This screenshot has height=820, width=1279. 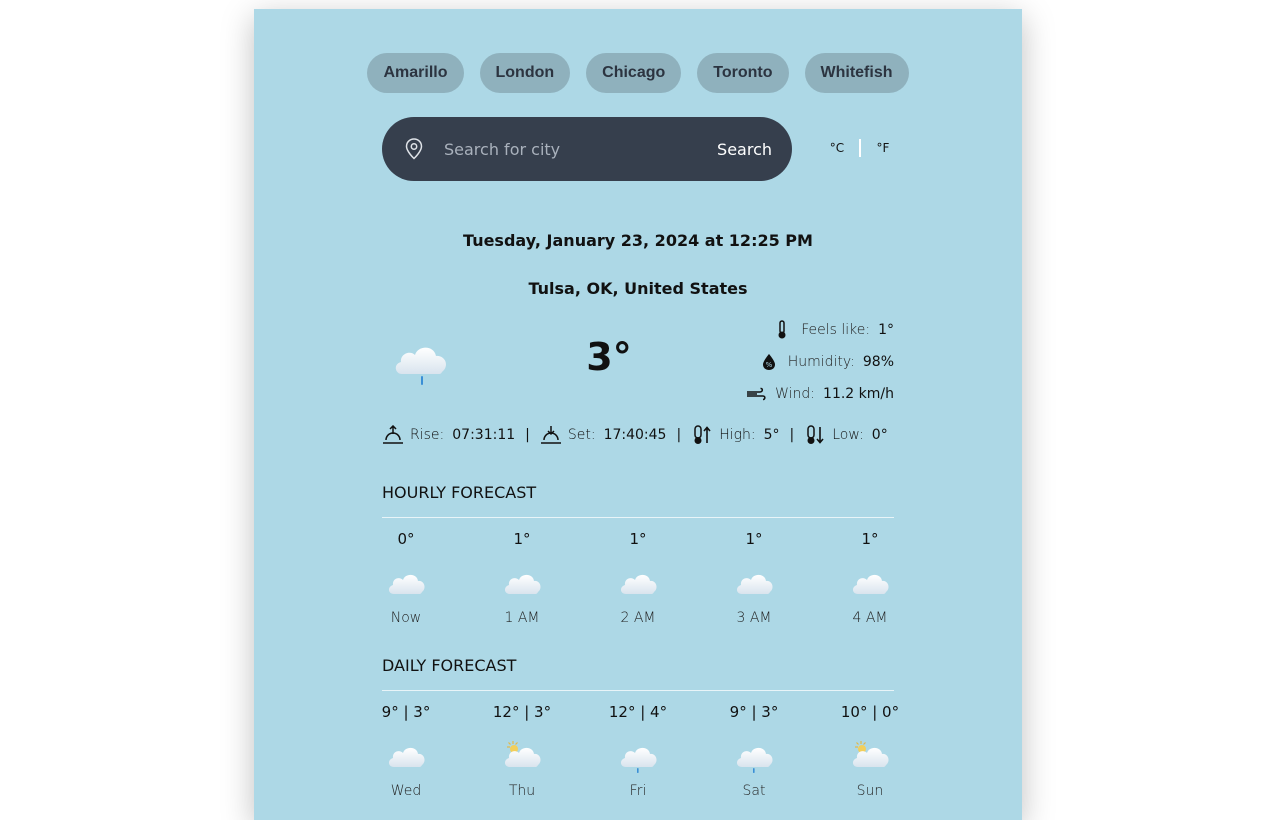 I want to click on search-button: Search, so click(x=744, y=149).